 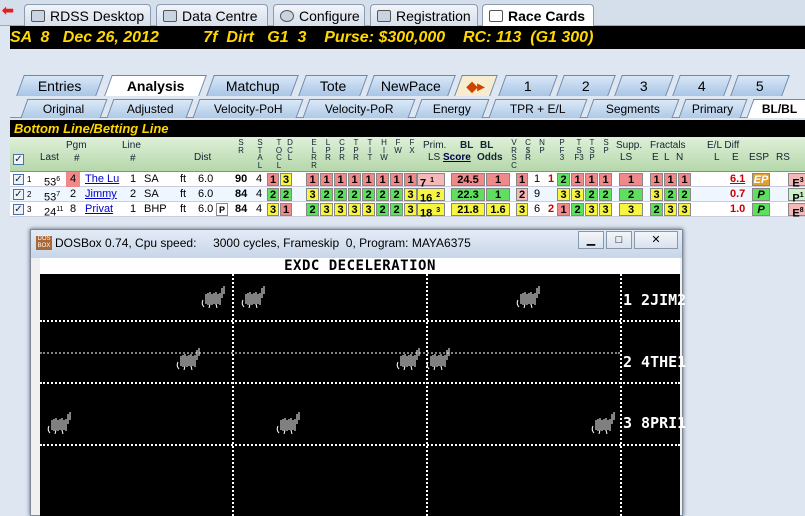 I want to click on v-value: 2, so click(x=522, y=194).